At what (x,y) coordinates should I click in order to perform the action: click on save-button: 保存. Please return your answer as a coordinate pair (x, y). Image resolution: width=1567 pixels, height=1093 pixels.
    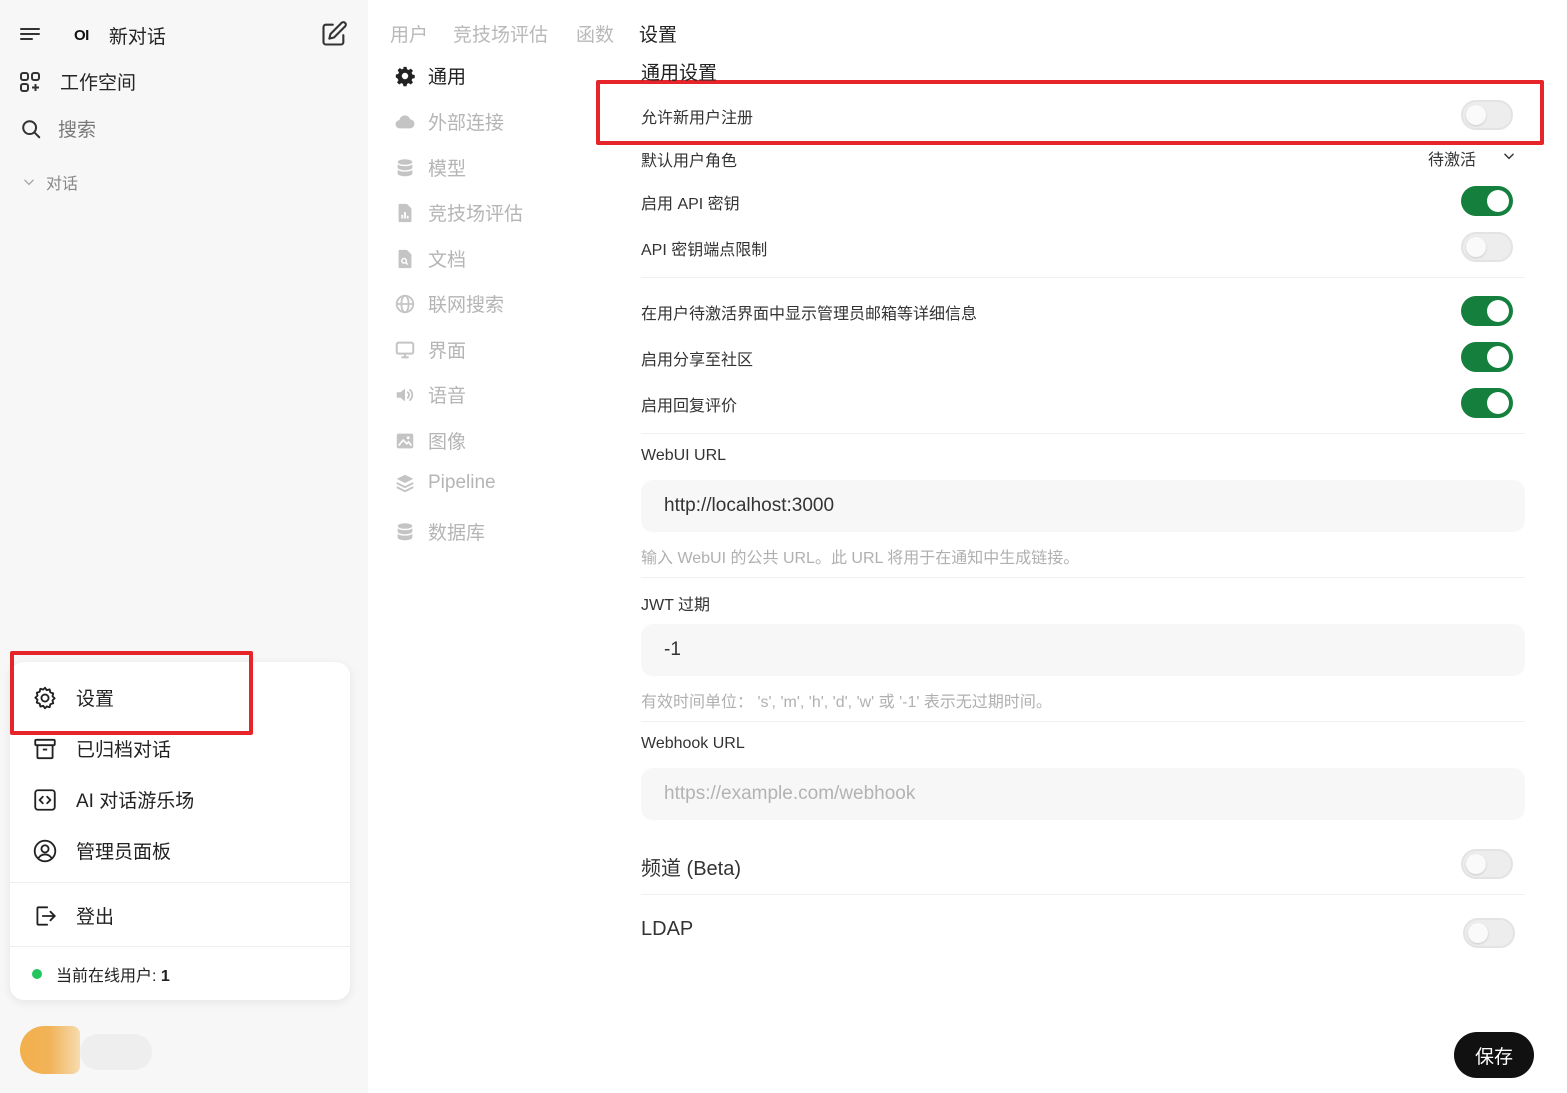
    Looking at the image, I should click on (1494, 1055).